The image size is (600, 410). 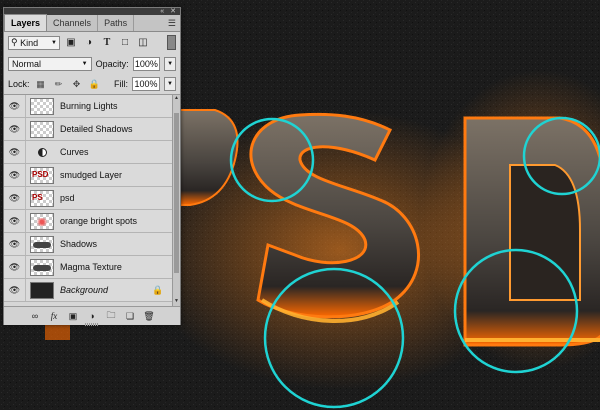 I want to click on letter-d, so click(x=531, y=231).